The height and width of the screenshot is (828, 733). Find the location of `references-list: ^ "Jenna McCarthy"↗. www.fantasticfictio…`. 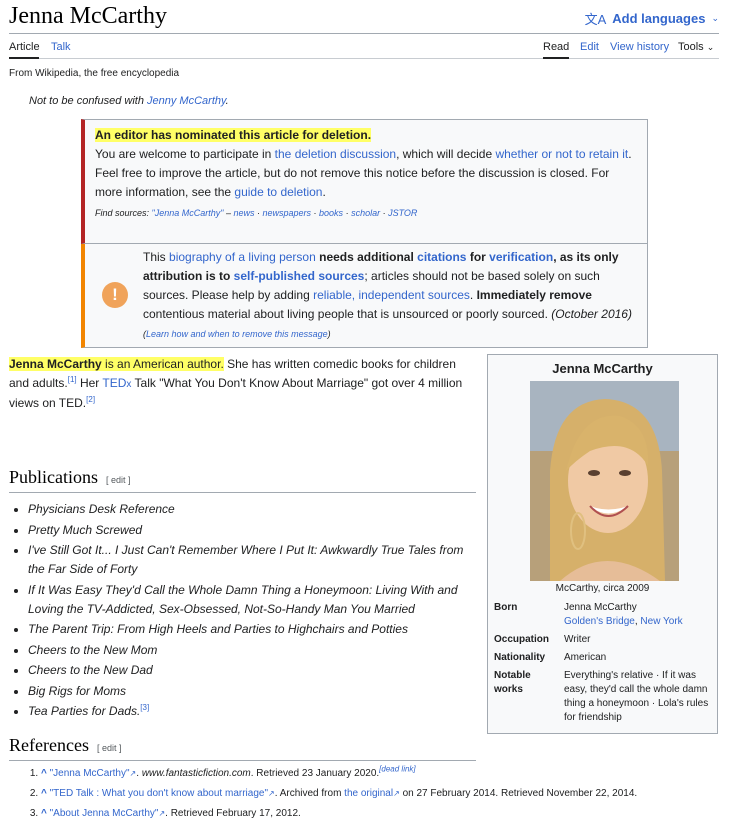

references-list: ^ "Jenna McCarthy"↗. www.fantasticfictio… is located at coordinates (372, 794).